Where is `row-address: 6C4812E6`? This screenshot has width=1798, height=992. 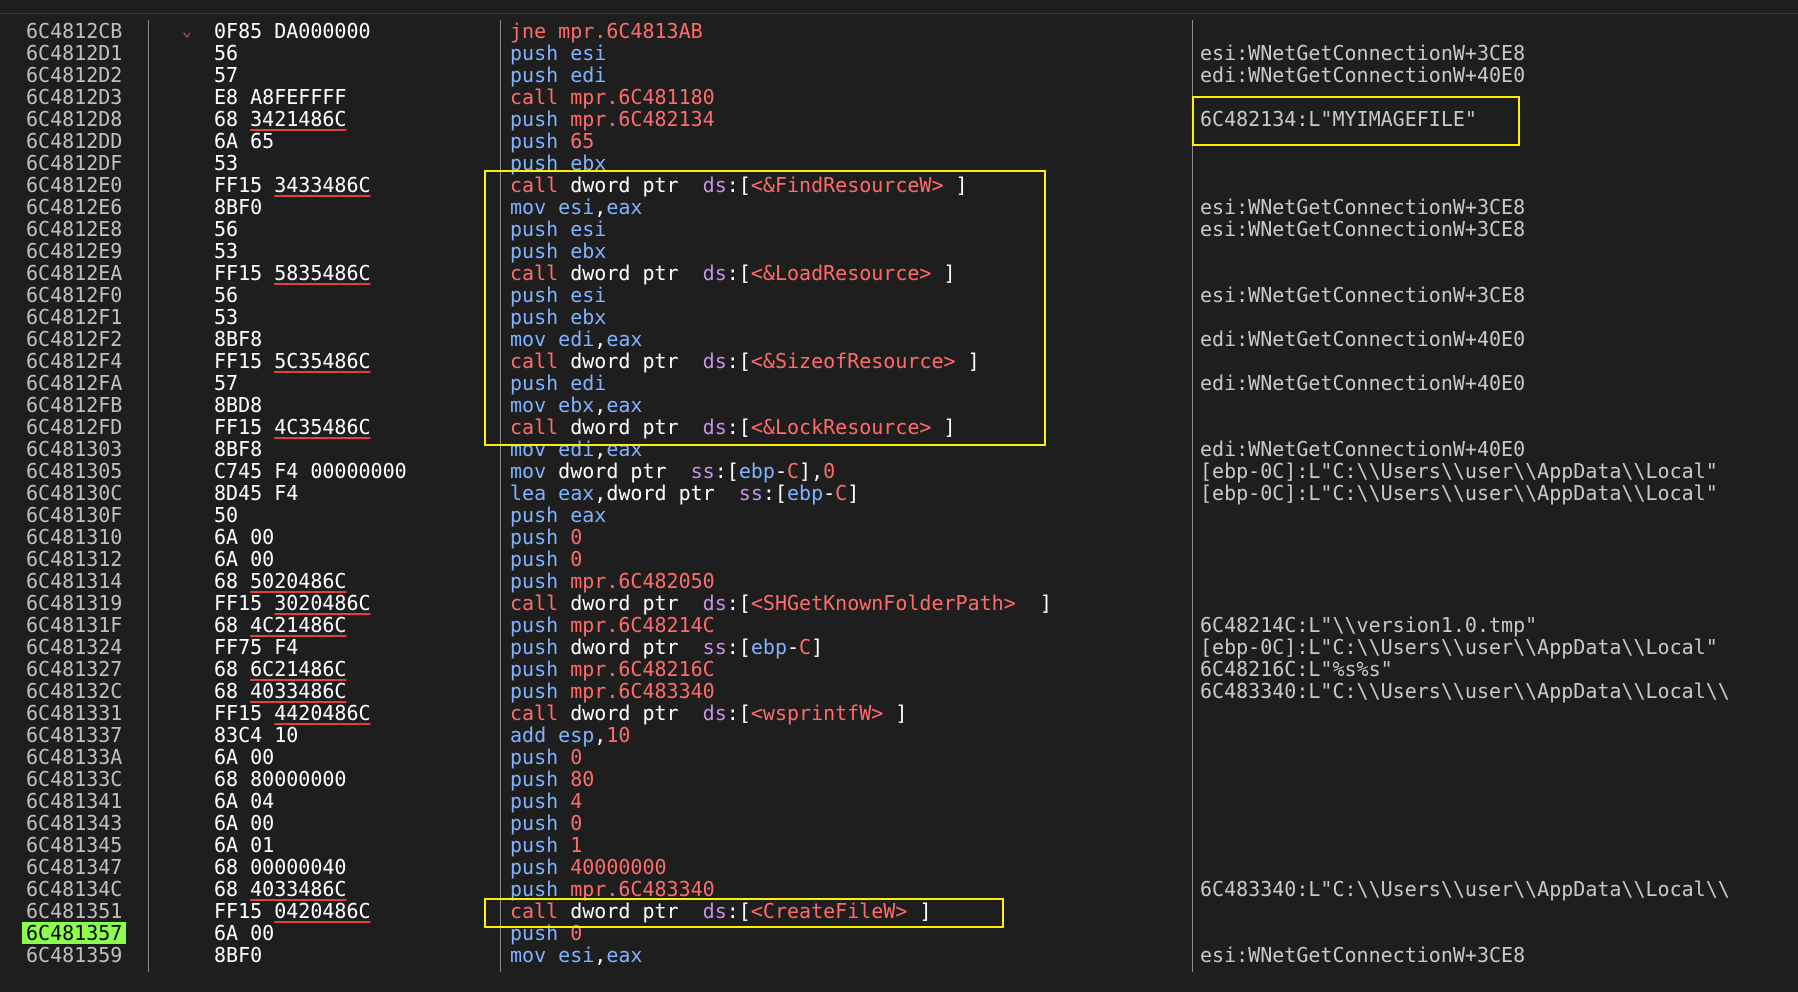 row-address: 6C4812E6 is located at coordinates (74, 207).